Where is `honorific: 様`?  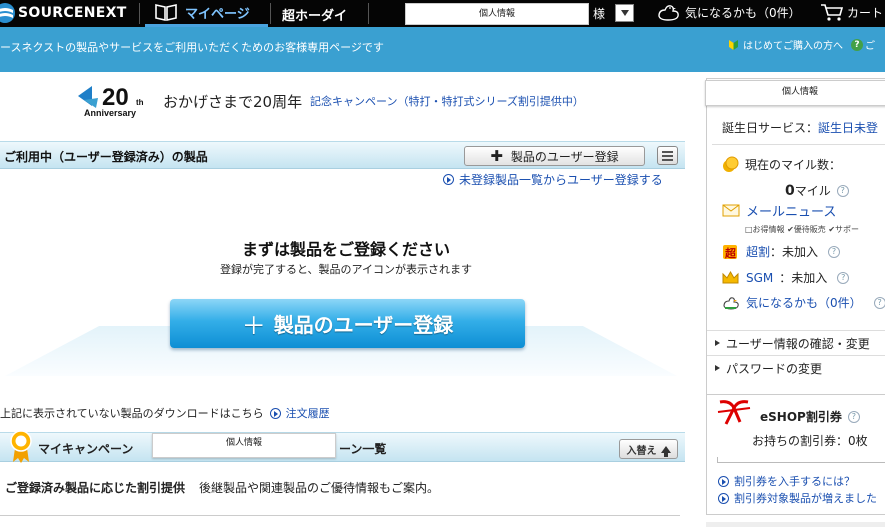 honorific: 様 is located at coordinates (599, 14).